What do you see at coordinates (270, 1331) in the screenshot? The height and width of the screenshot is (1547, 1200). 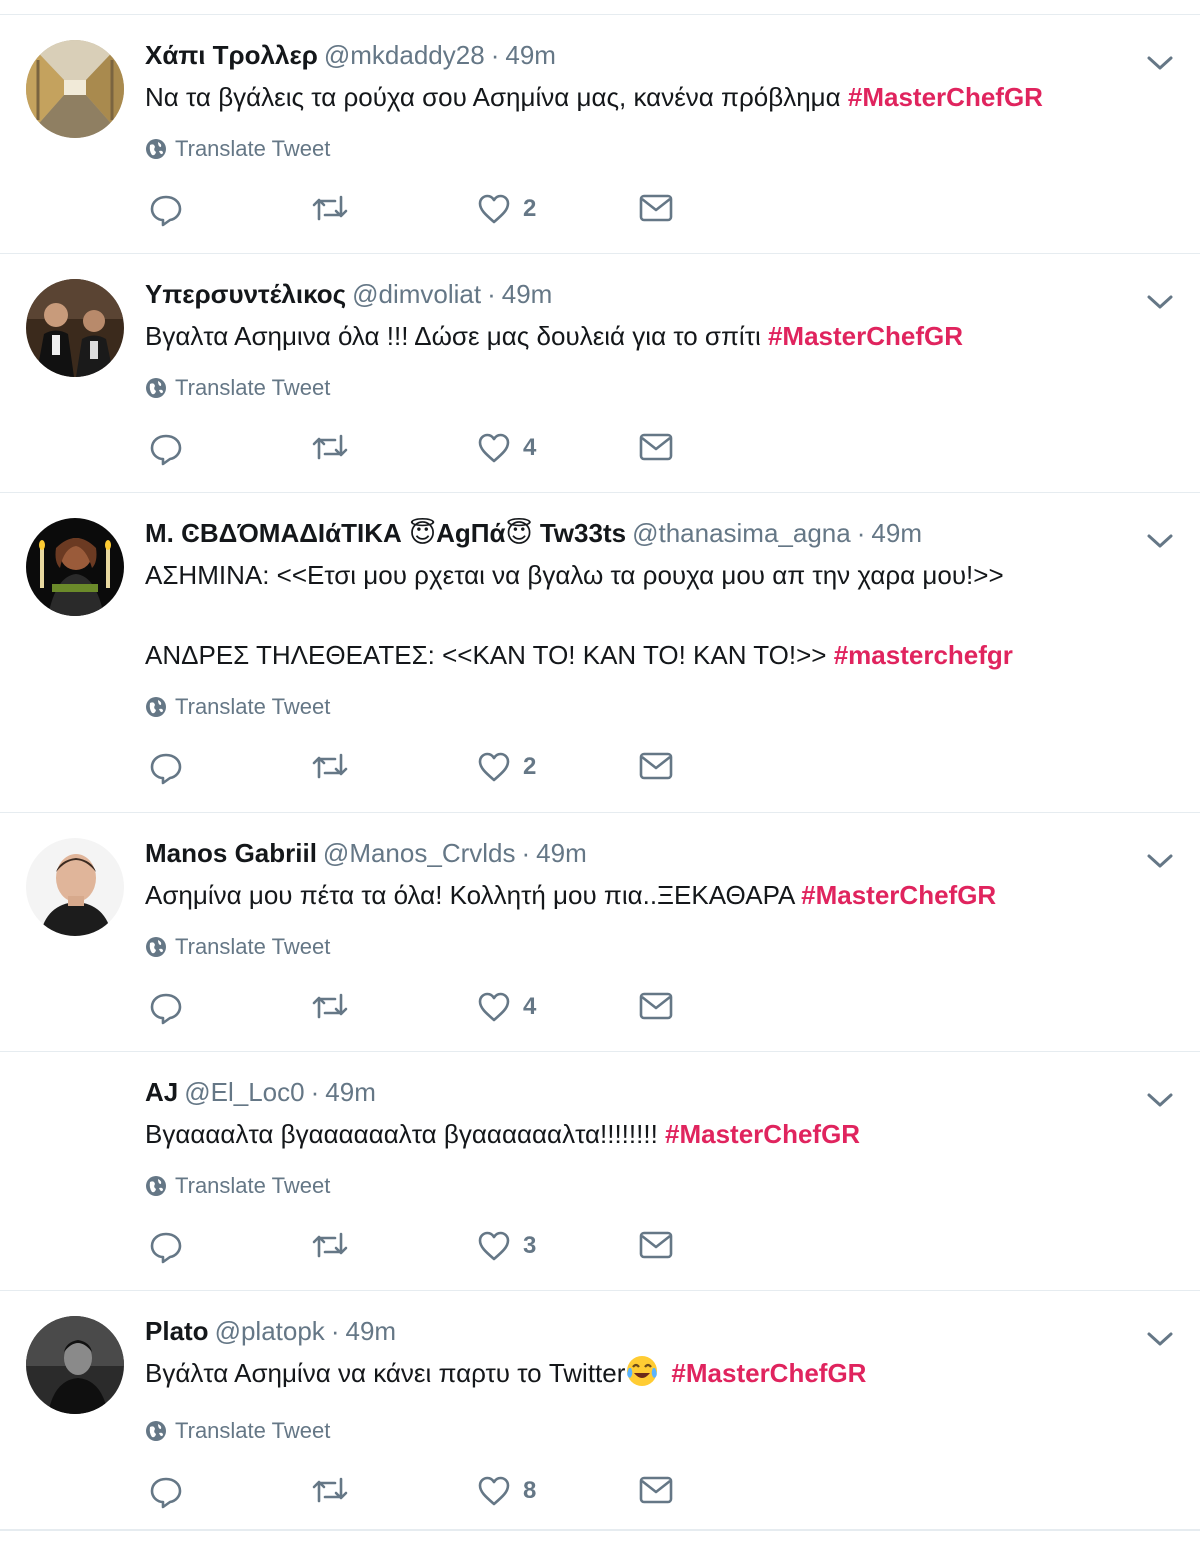 I see `user-handle: @platopk` at bounding box center [270, 1331].